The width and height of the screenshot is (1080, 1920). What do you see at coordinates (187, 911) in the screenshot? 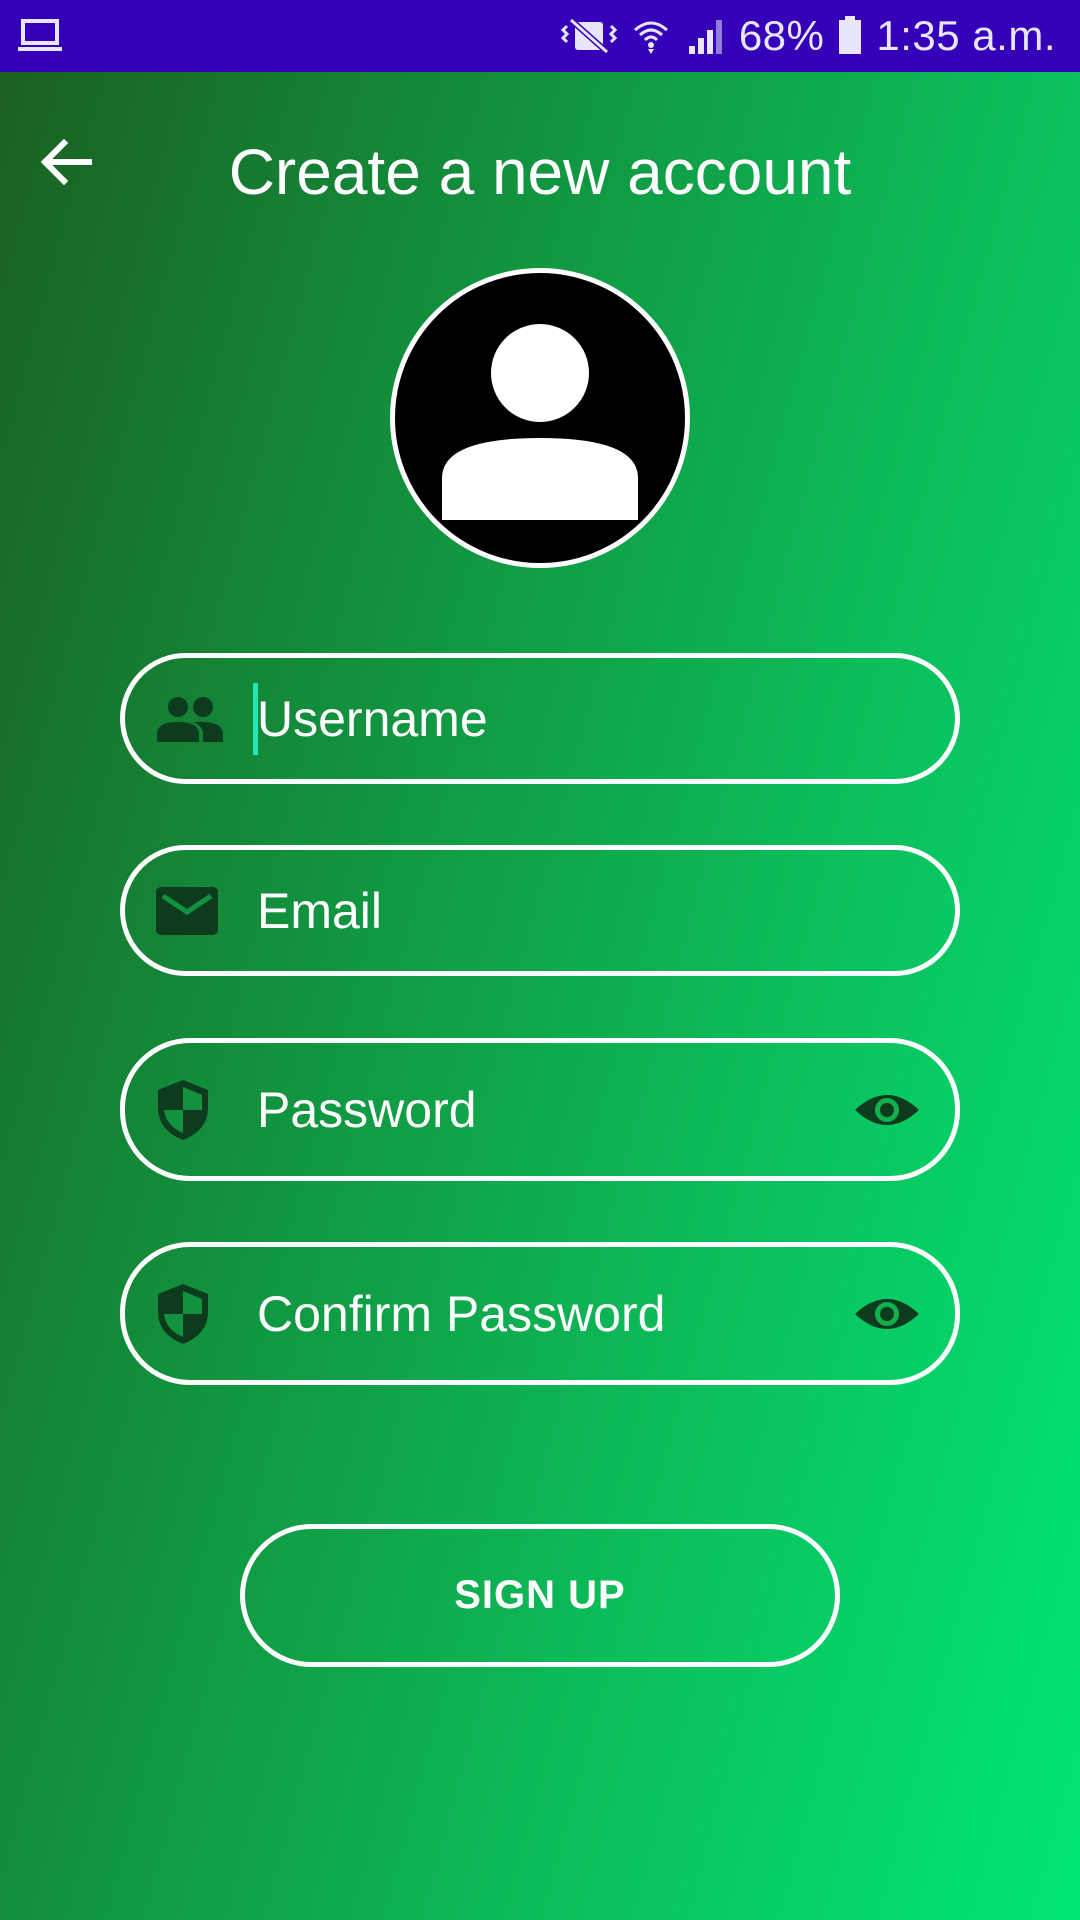
I see `email-icon` at bounding box center [187, 911].